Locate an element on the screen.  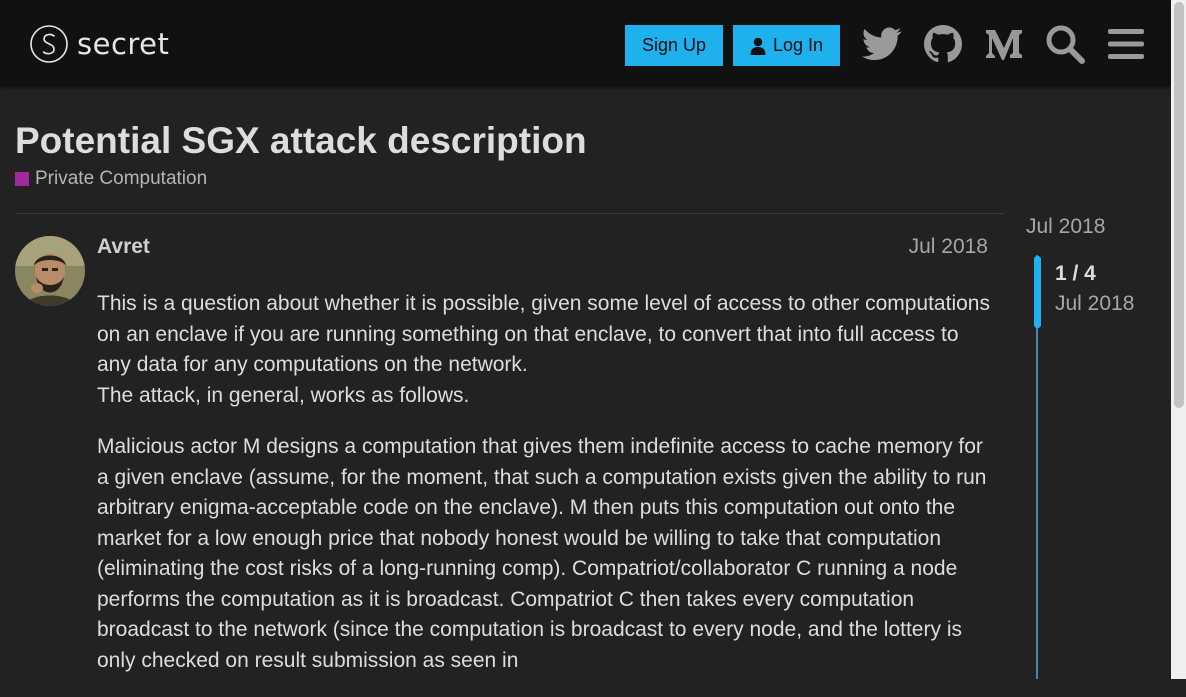
timeline-current-date: Jul 2018 is located at coordinates (1095, 303).